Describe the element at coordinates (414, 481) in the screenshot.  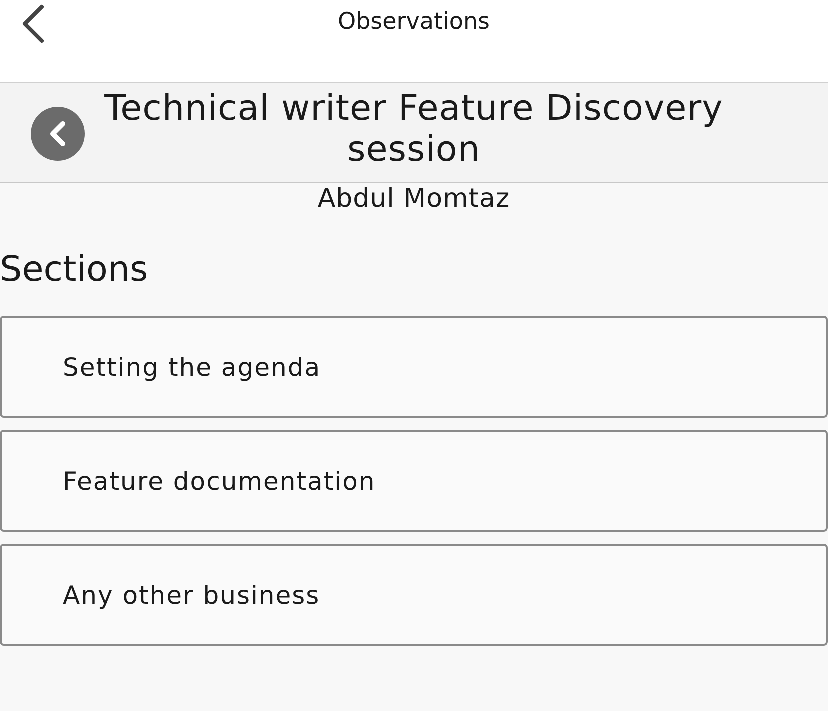
I see `section-item: Feature documentation` at that location.